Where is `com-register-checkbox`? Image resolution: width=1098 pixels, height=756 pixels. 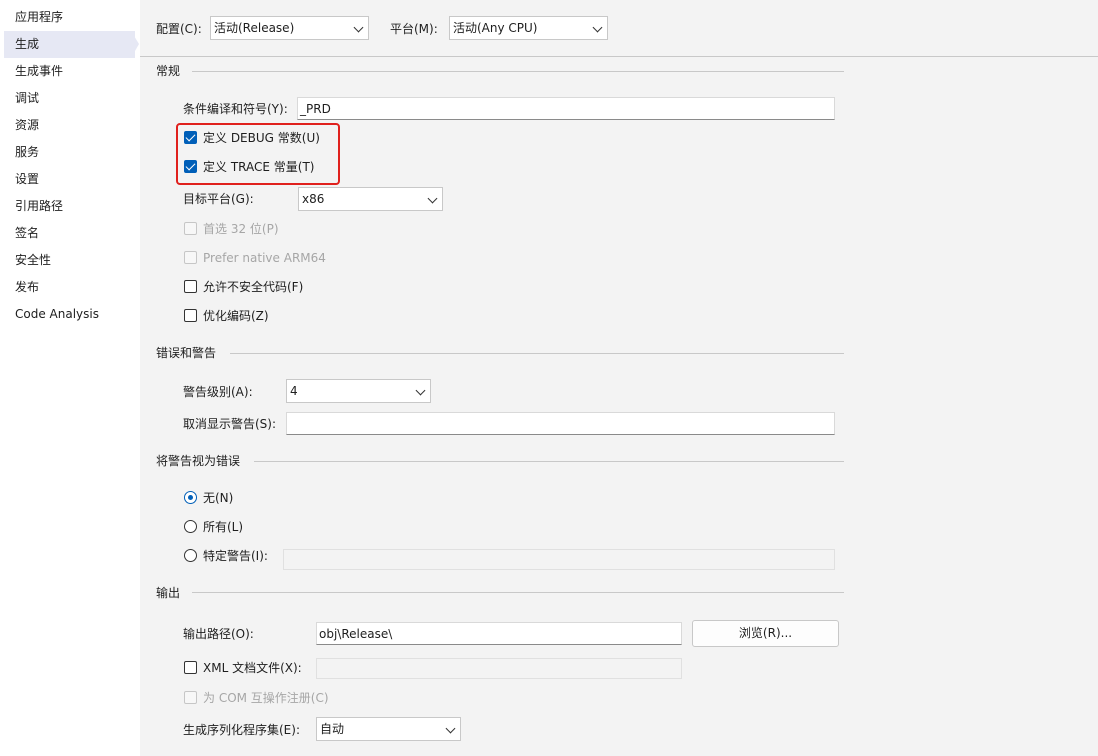
com-register-checkbox is located at coordinates (190, 697).